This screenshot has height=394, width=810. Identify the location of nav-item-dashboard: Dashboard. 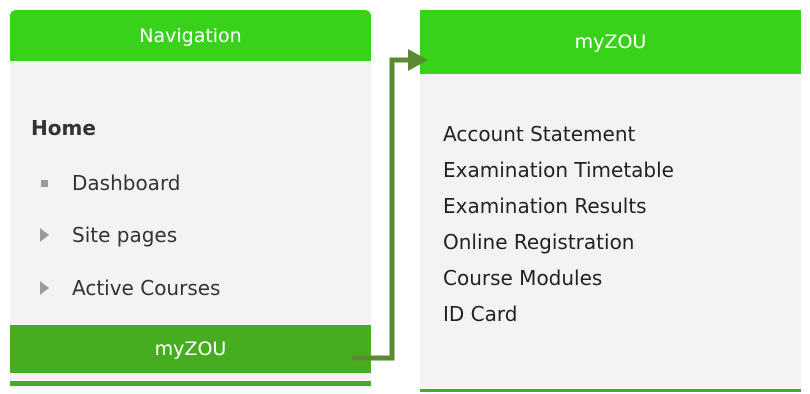
(109, 183).